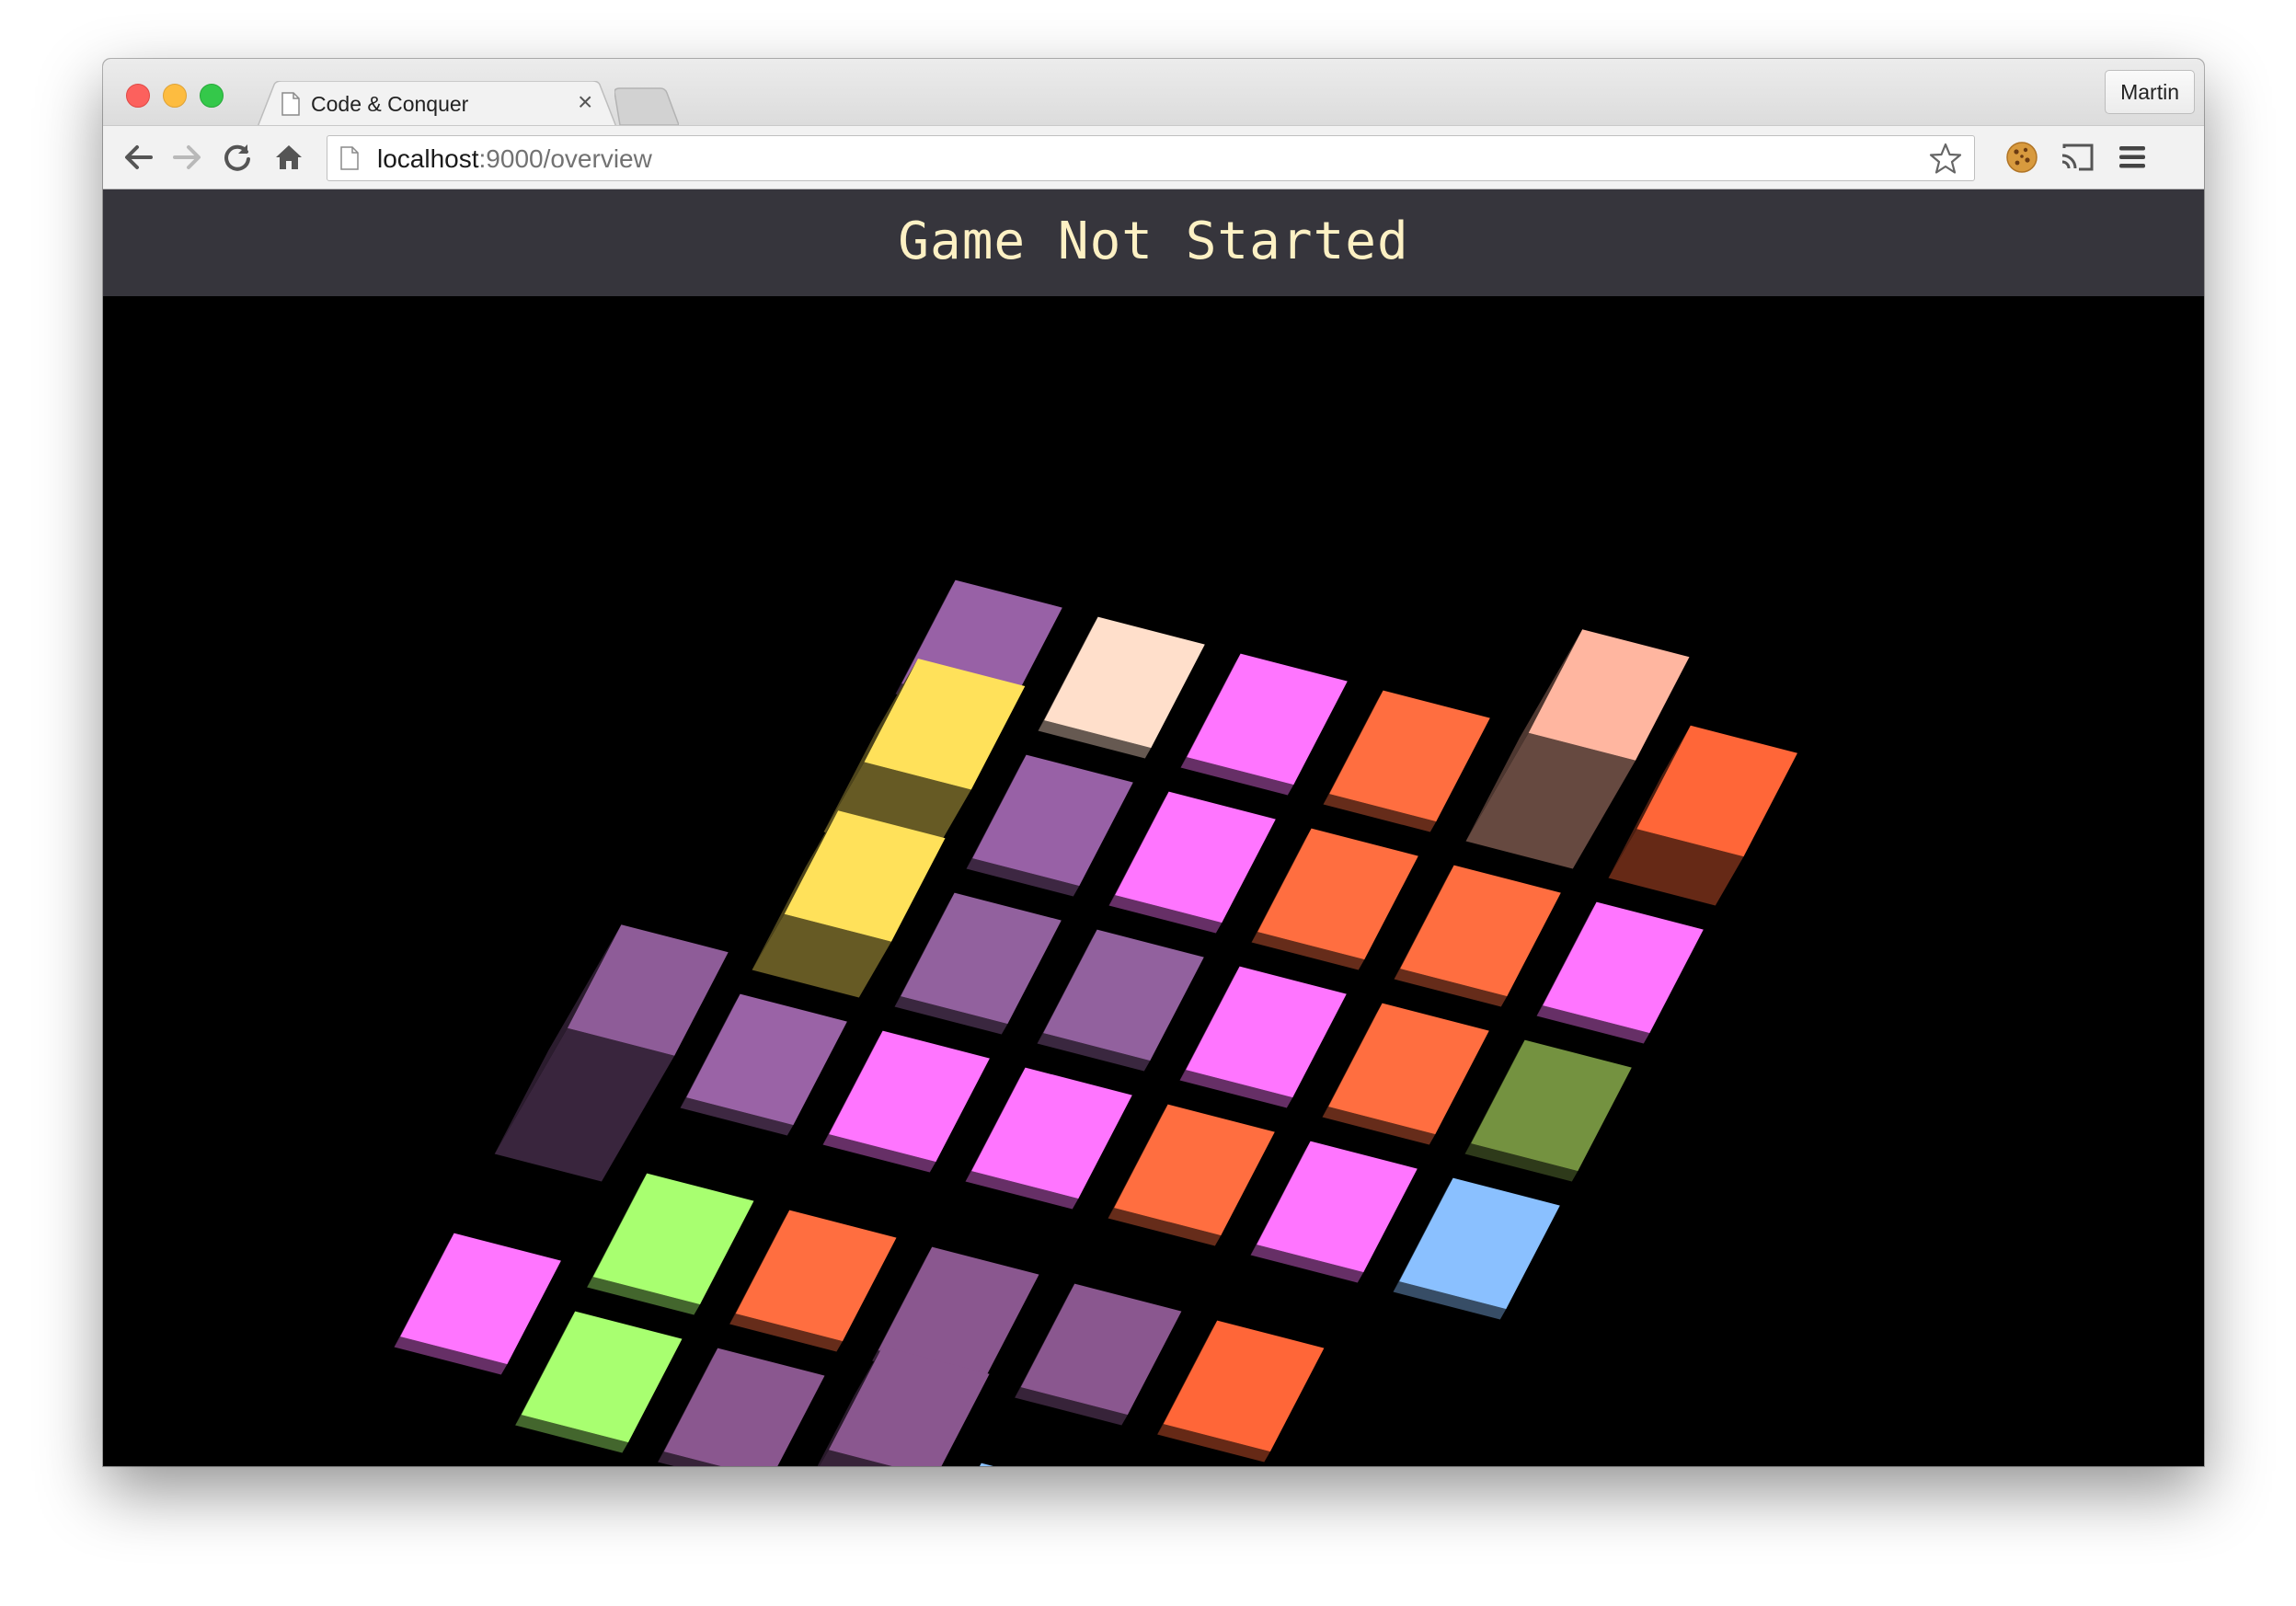 The image size is (2296, 1606). Describe the element at coordinates (290, 104) in the screenshot. I see `document-icon` at that location.